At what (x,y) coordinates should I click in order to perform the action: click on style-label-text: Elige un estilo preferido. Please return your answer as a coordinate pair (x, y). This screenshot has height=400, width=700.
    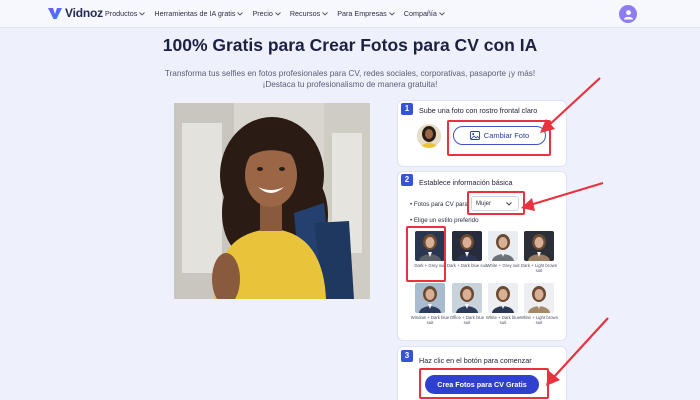
    Looking at the image, I should click on (446, 220).